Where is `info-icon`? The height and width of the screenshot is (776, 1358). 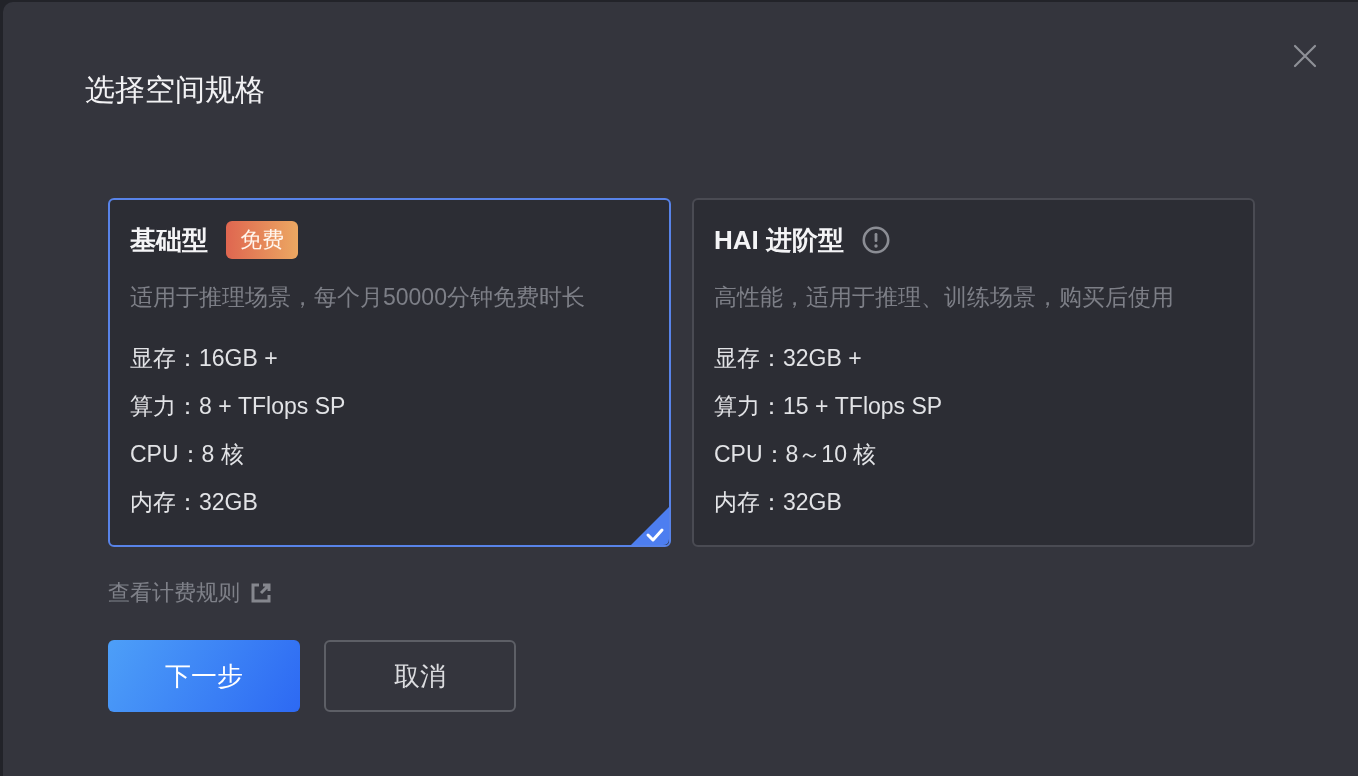 info-icon is located at coordinates (876, 240).